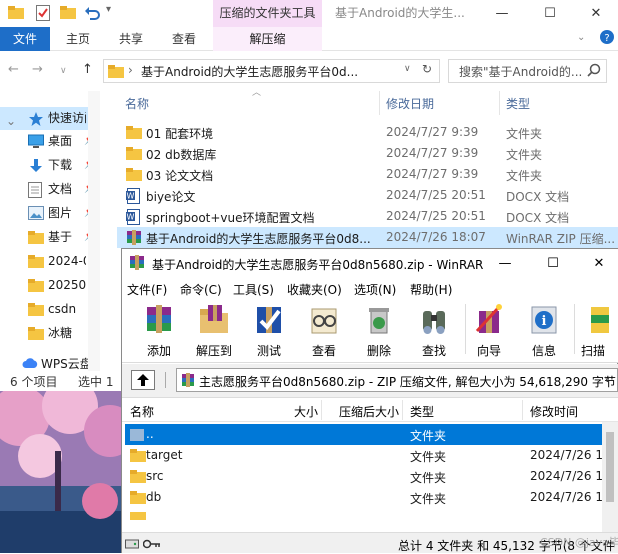 The height and width of the screenshot is (554, 618). I want to click on scrollbar-thumb, so click(610, 467).